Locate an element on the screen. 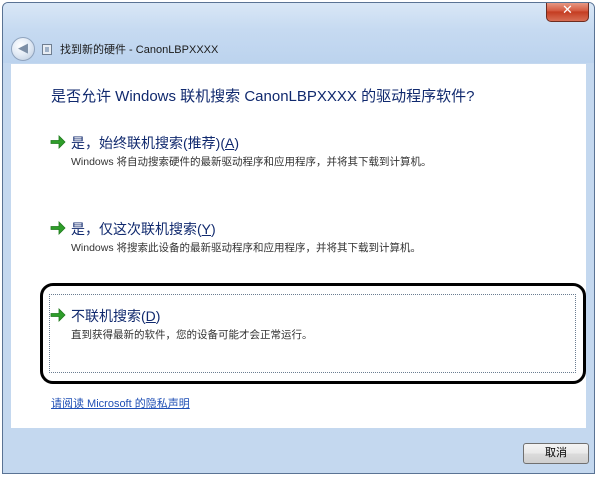  back-arrow-icon: ◀ is located at coordinates (23, 48).